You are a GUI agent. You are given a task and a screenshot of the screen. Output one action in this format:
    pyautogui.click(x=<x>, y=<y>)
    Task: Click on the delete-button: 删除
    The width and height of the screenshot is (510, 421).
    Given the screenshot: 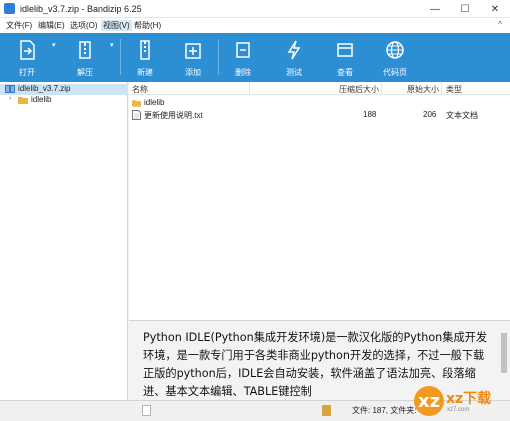 What is the action you would take?
    pyautogui.click(x=243, y=57)
    